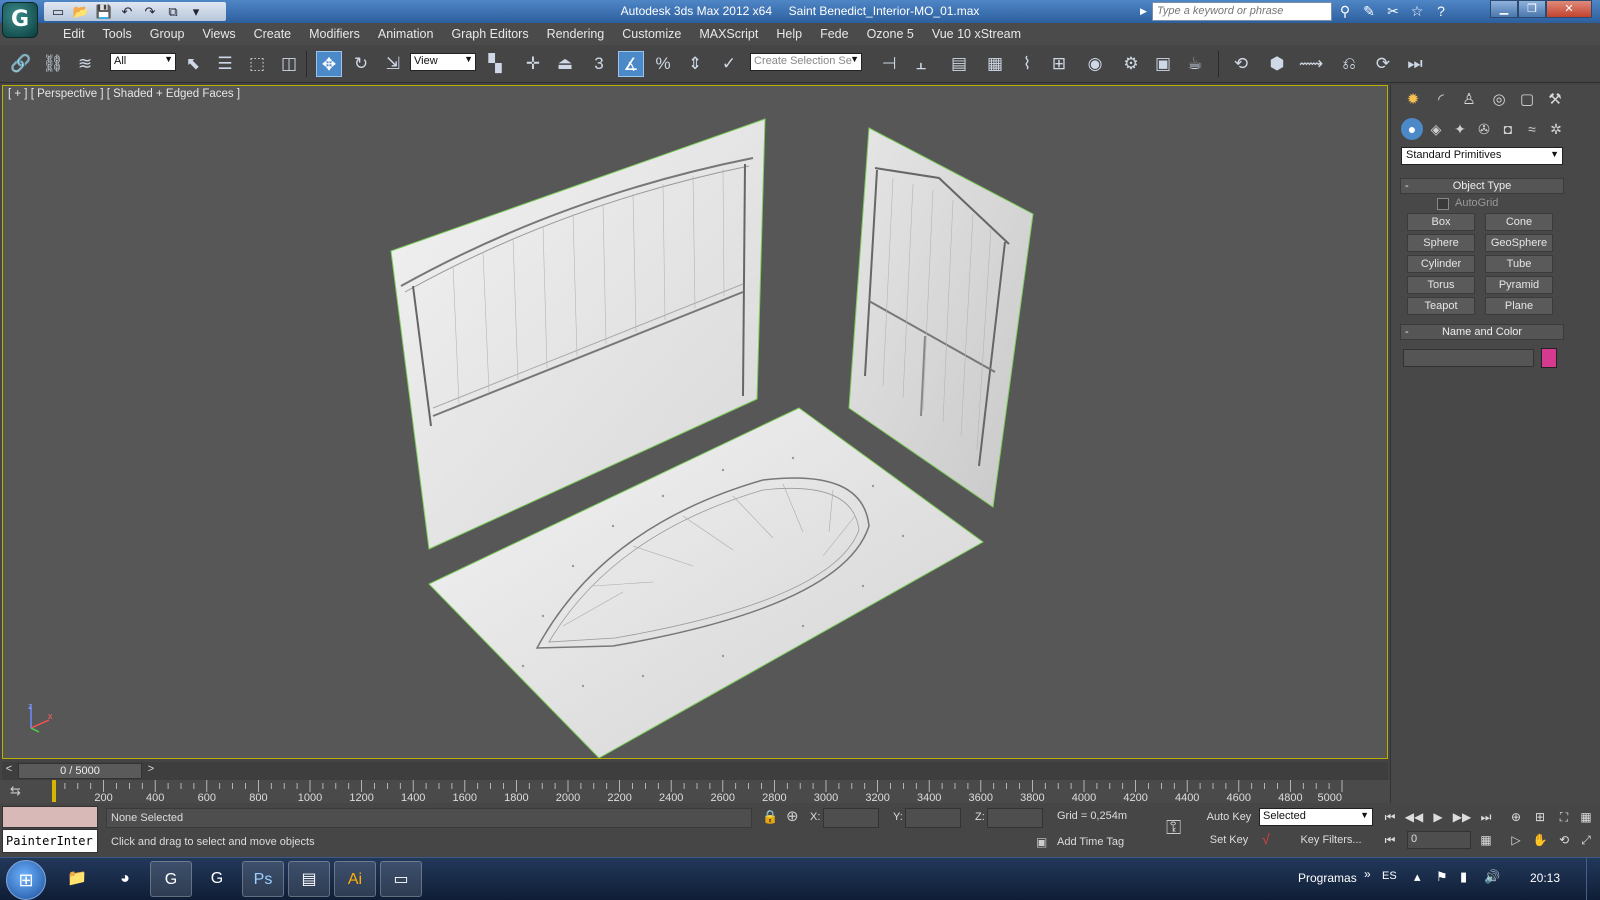 Image resolution: width=1600 pixels, height=900 pixels. What do you see at coordinates (257, 64) in the screenshot?
I see `rectangle-selection-icon: ⬚` at bounding box center [257, 64].